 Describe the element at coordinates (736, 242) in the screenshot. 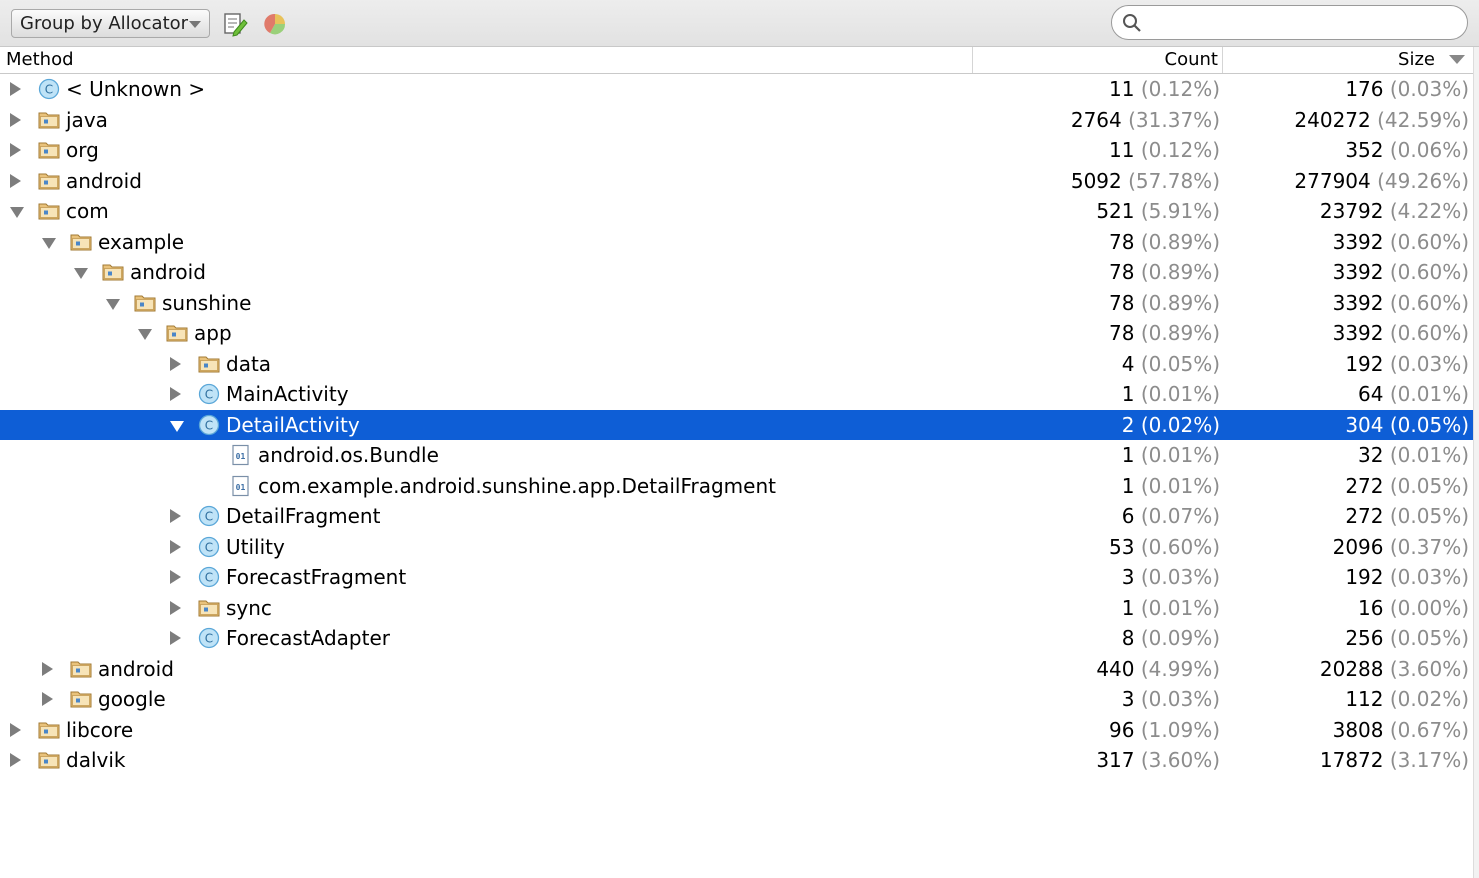

I see `tree-row: example 78 (0.89%) 3392 (0.60%)` at that location.